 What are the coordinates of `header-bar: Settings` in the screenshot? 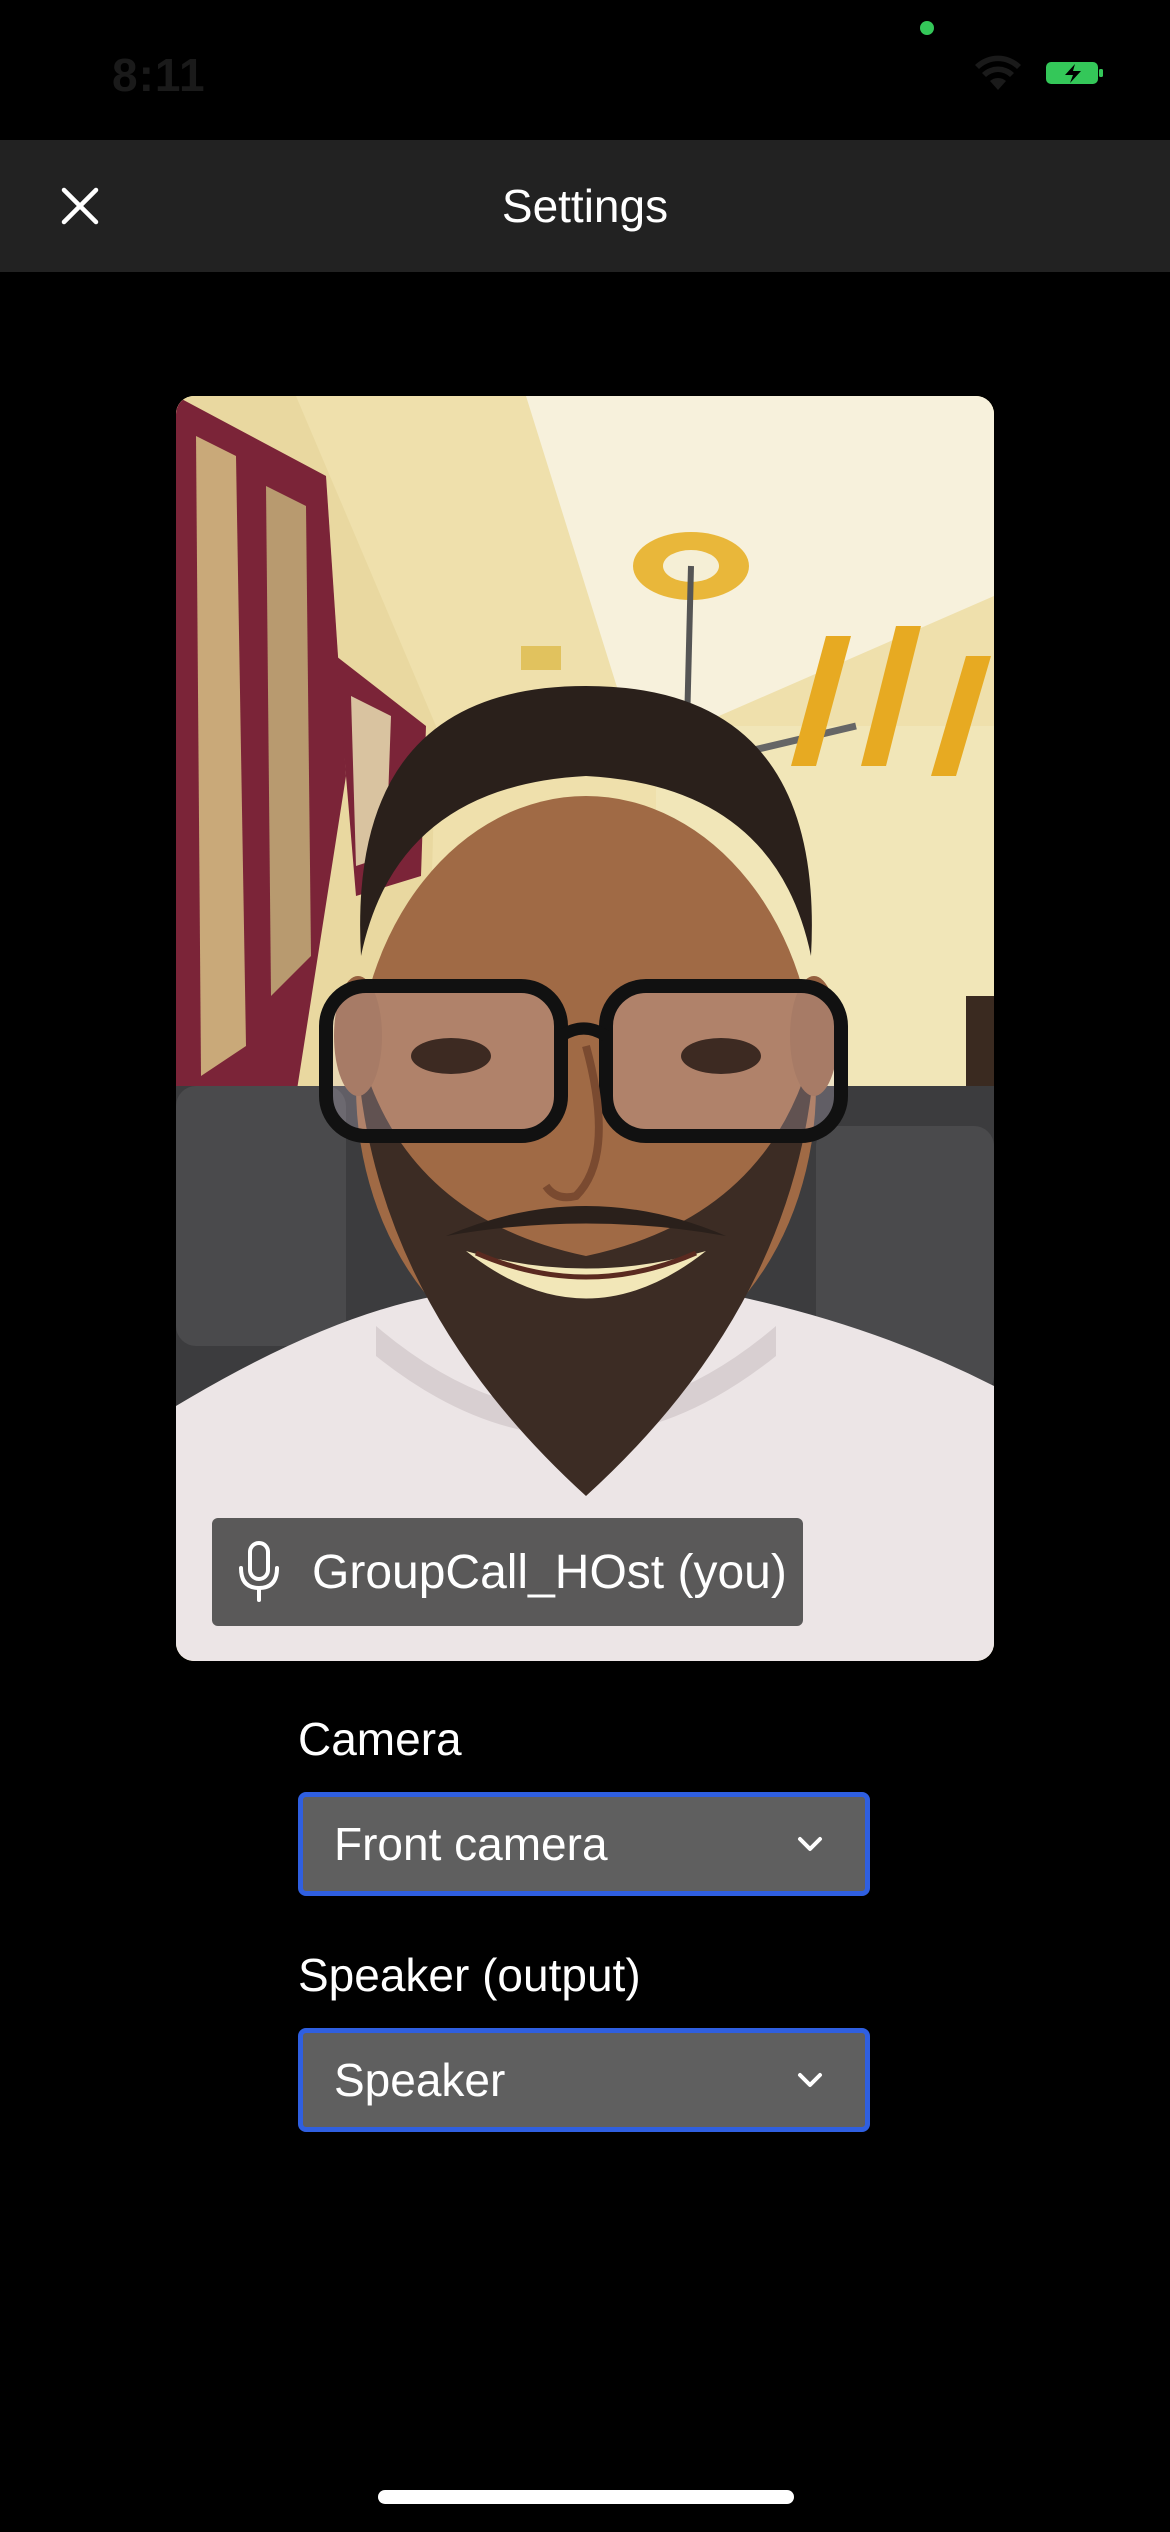 It's located at (585, 206).